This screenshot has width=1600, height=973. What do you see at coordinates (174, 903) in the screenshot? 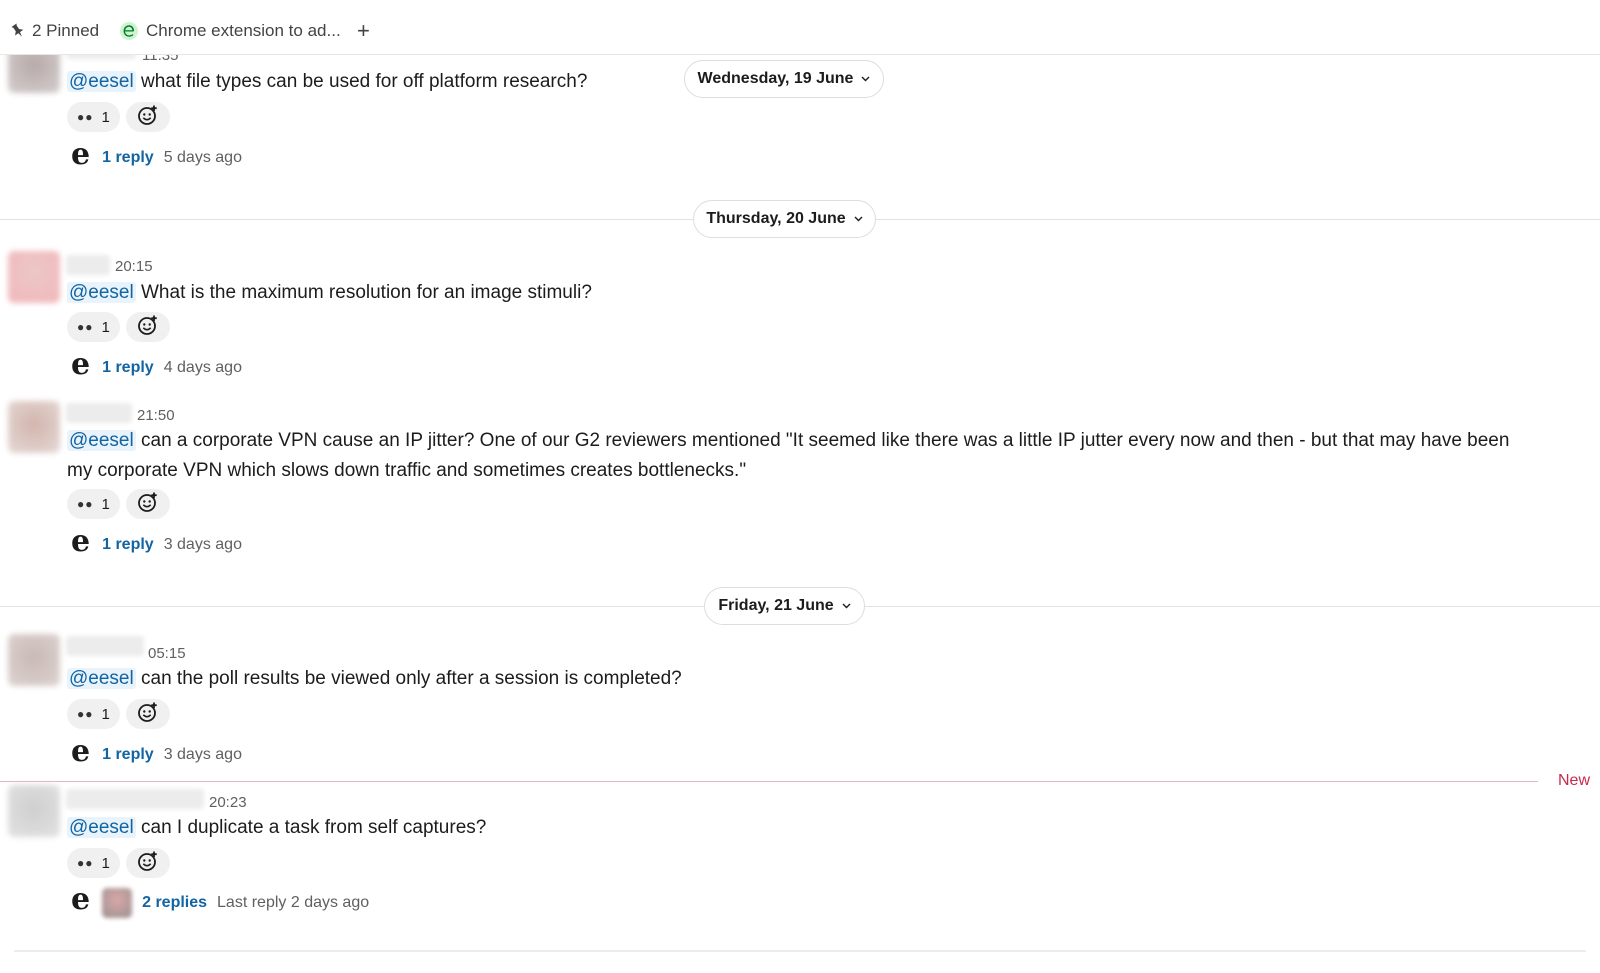
I see `replies-link: 2 replies` at bounding box center [174, 903].